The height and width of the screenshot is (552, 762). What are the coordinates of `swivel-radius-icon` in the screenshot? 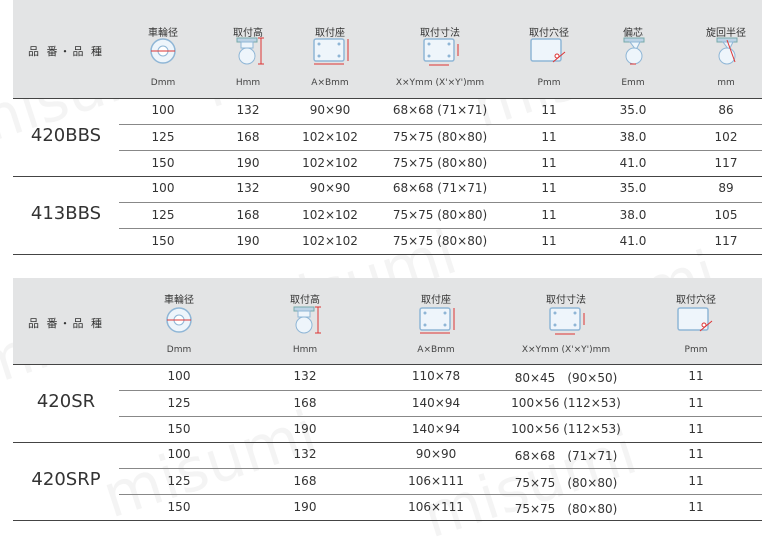 It's located at (714, 51).